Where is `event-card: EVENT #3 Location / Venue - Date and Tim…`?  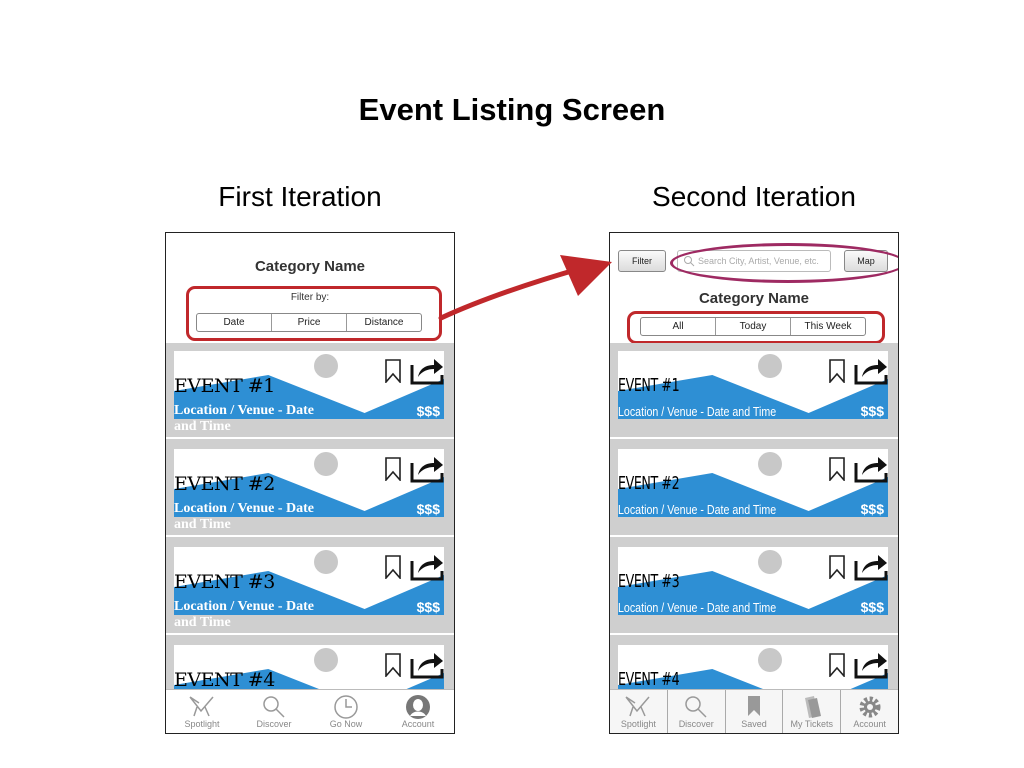
event-card: EVENT #3 Location / Venue - Date and Tim… is located at coordinates (754, 587).